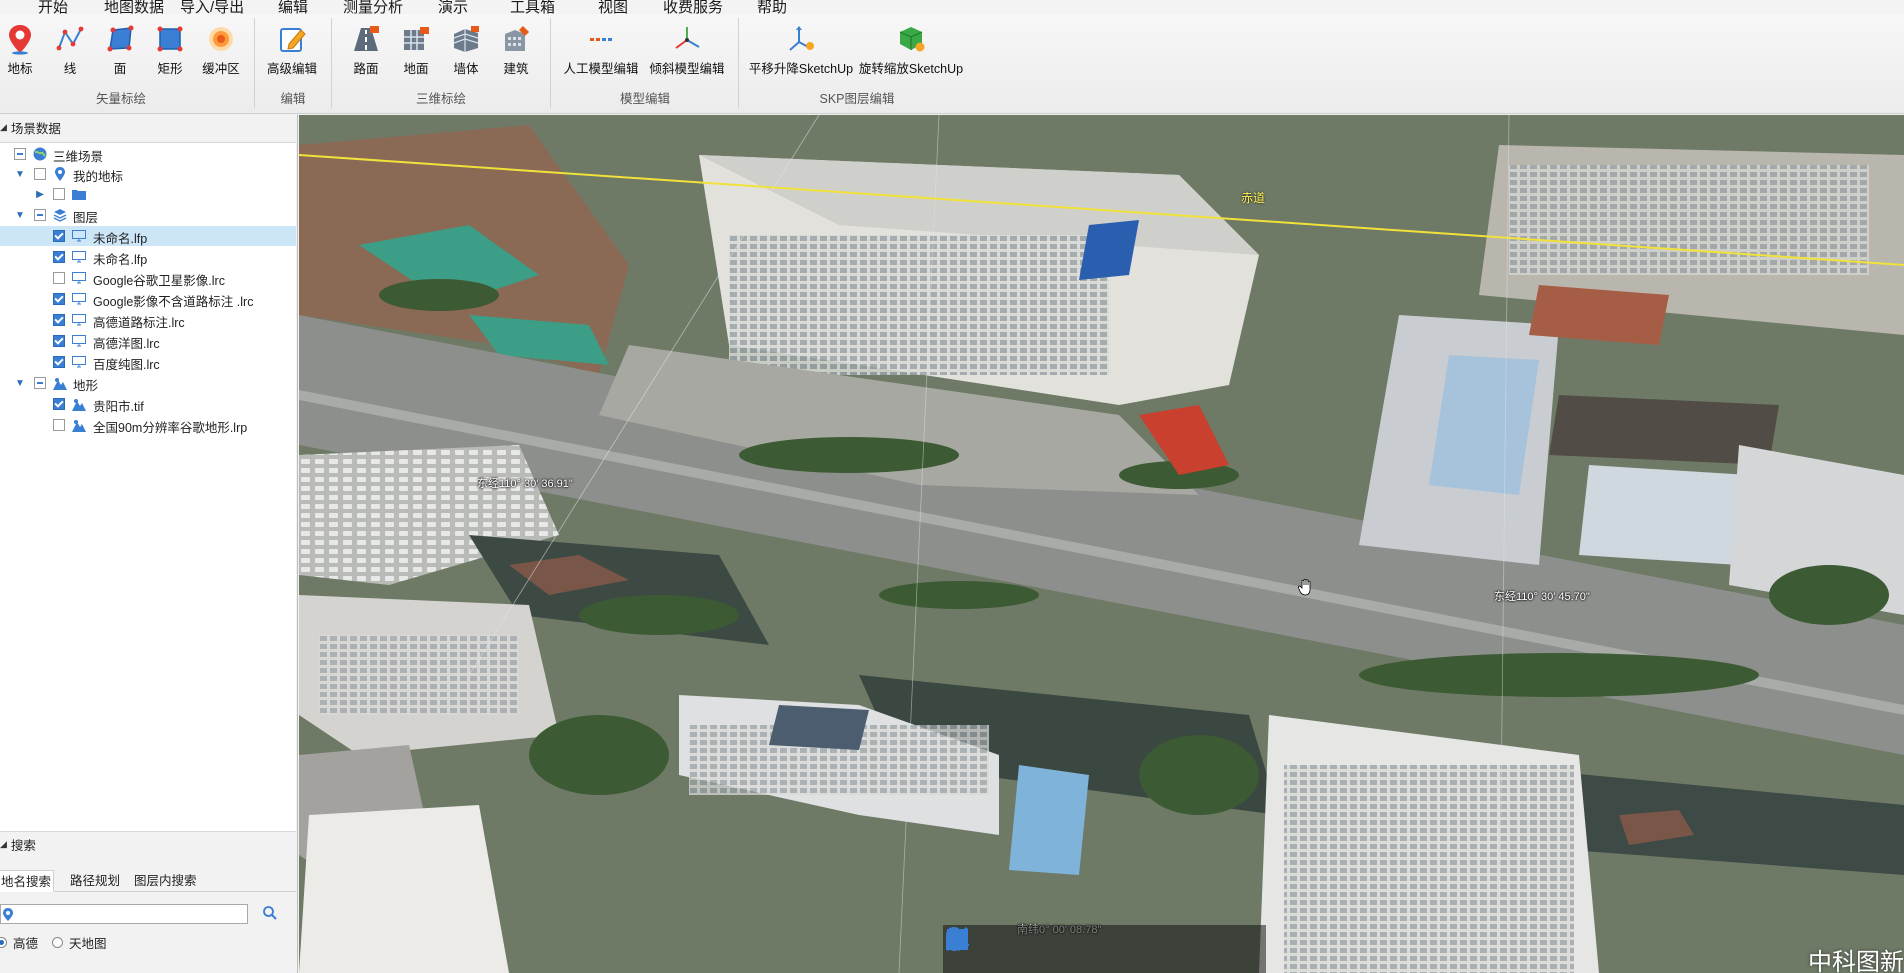 Image resolution: width=1904 pixels, height=973 pixels. Describe the element at coordinates (466, 39) in the screenshot. I see `wall-icon` at that location.